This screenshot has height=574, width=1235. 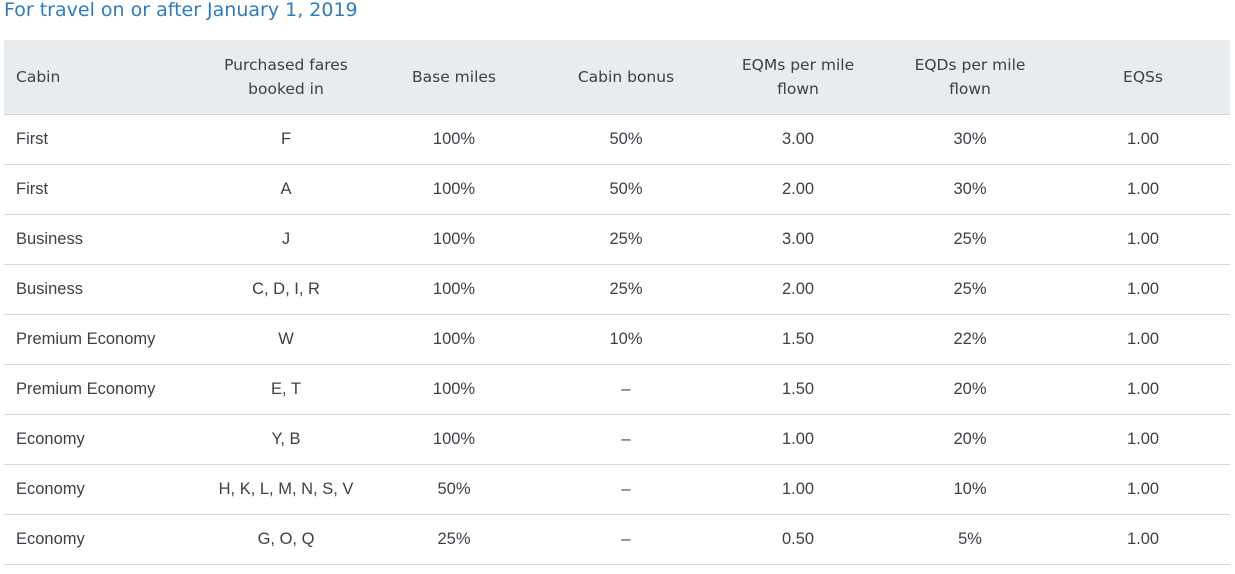 I want to click on page-title: For travel on or after January 1, 2019, so click(x=181, y=10).